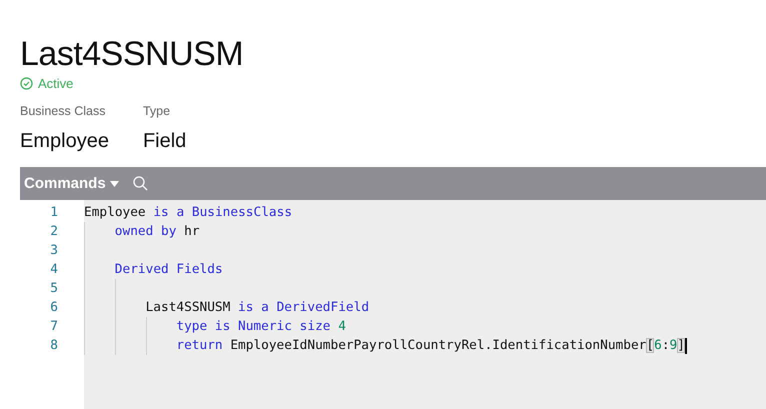  What do you see at coordinates (54, 327) in the screenshot?
I see `line-number: 7` at bounding box center [54, 327].